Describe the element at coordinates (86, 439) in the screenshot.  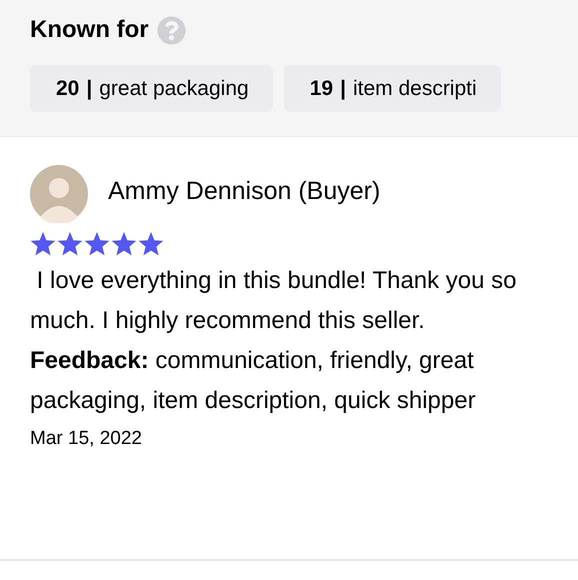
I see `review-date: Mar 15, 2022` at that location.